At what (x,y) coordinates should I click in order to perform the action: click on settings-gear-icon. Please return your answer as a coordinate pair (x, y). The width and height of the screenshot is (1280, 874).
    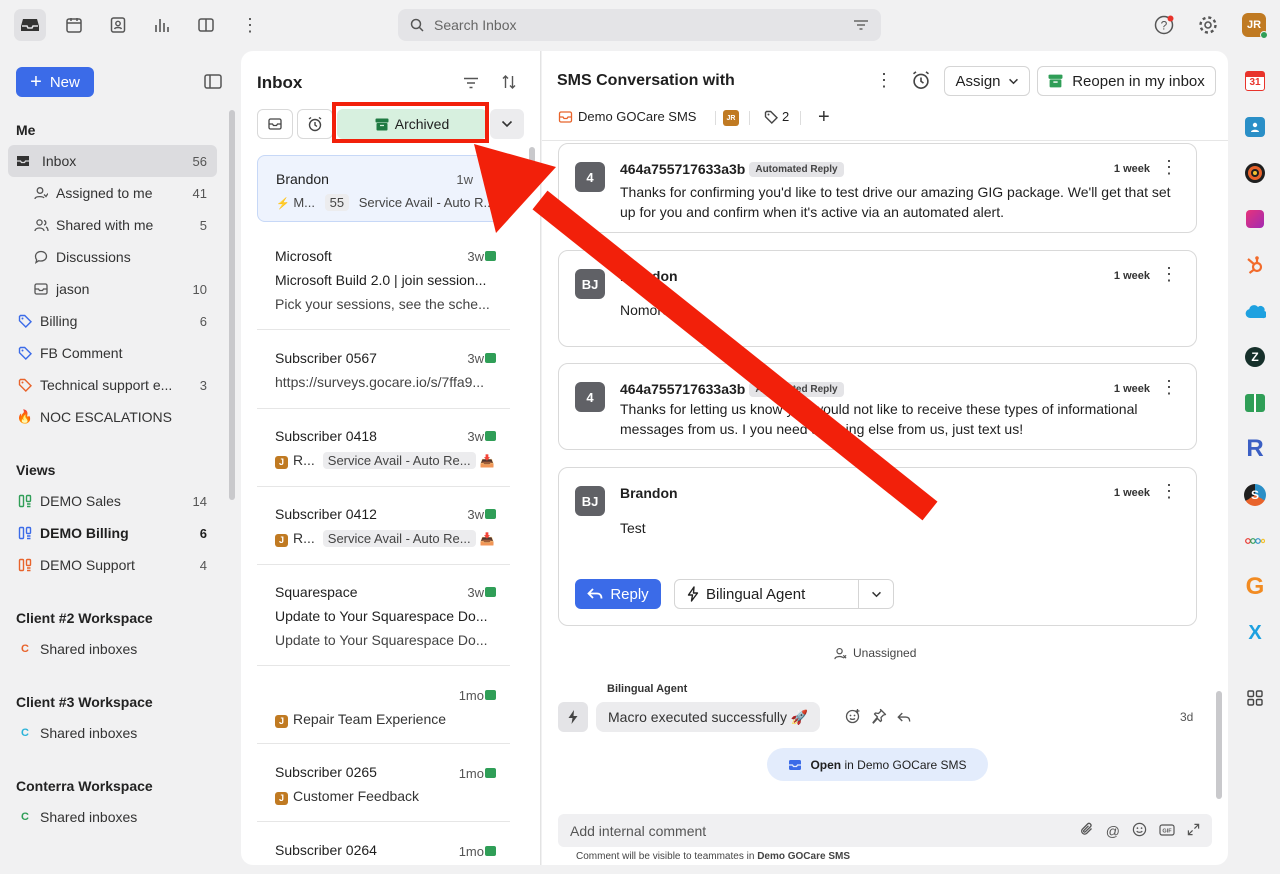
    Looking at the image, I should click on (1208, 25).